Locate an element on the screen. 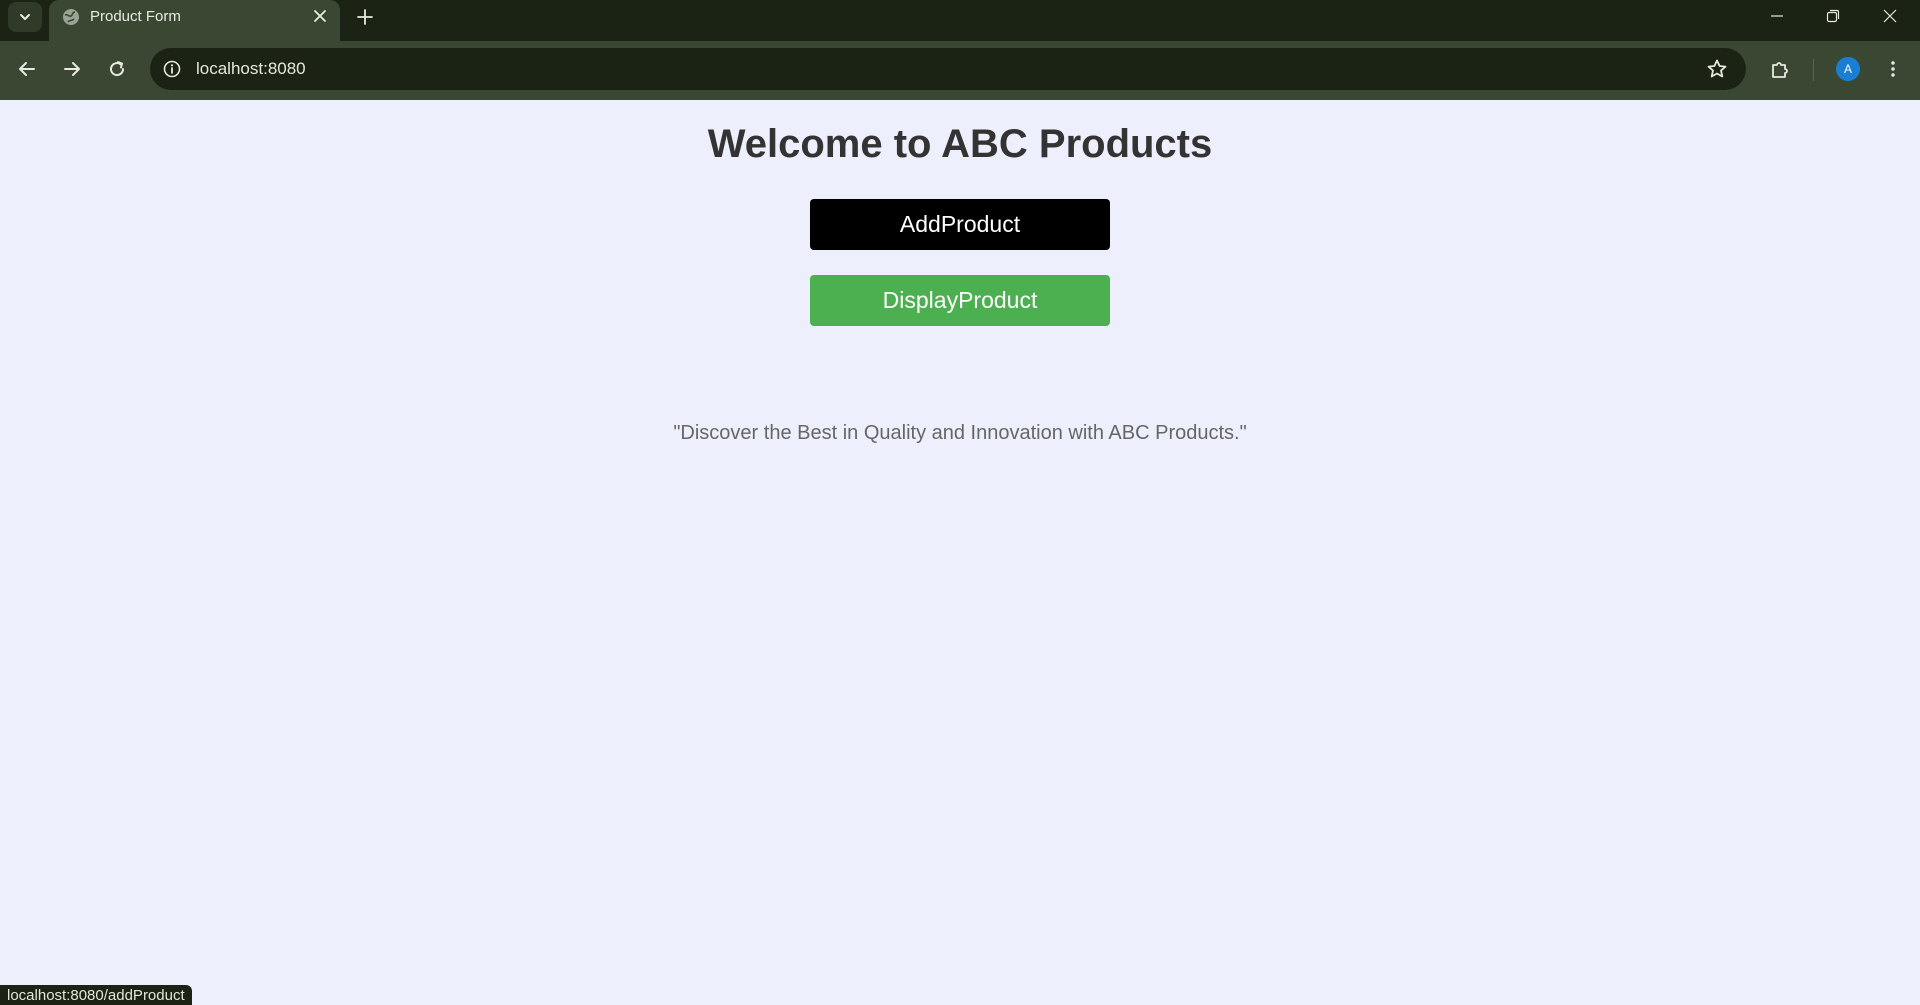 The width and height of the screenshot is (1920, 1005). add-product-button: AddProduct is located at coordinates (960, 224).